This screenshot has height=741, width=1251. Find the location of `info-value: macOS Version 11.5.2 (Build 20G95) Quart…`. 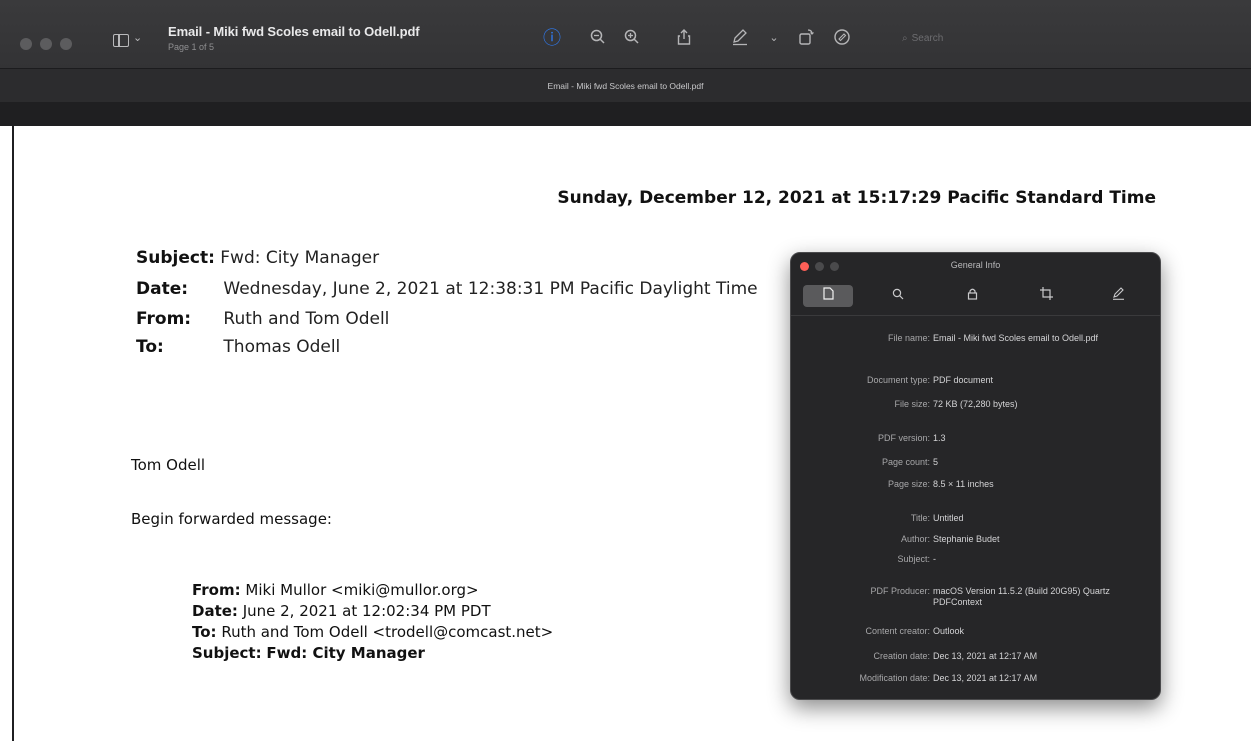

info-value: macOS Version 11.5.2 (Build 20G95) Quart… is located at coordinates (1021, 596).